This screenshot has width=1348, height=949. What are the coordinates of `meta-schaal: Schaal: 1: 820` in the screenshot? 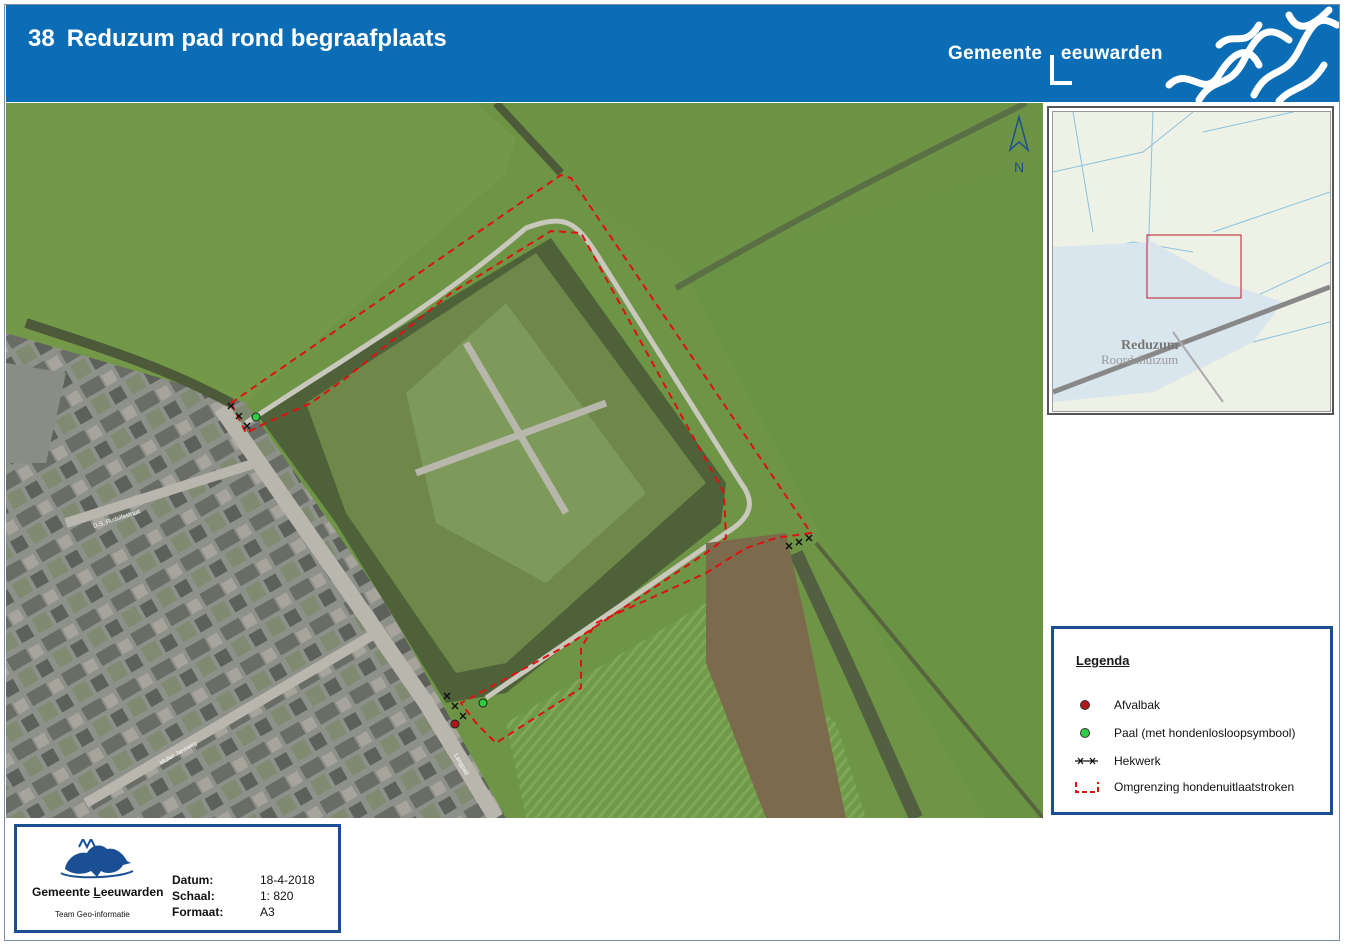 It's located at (233, 896).